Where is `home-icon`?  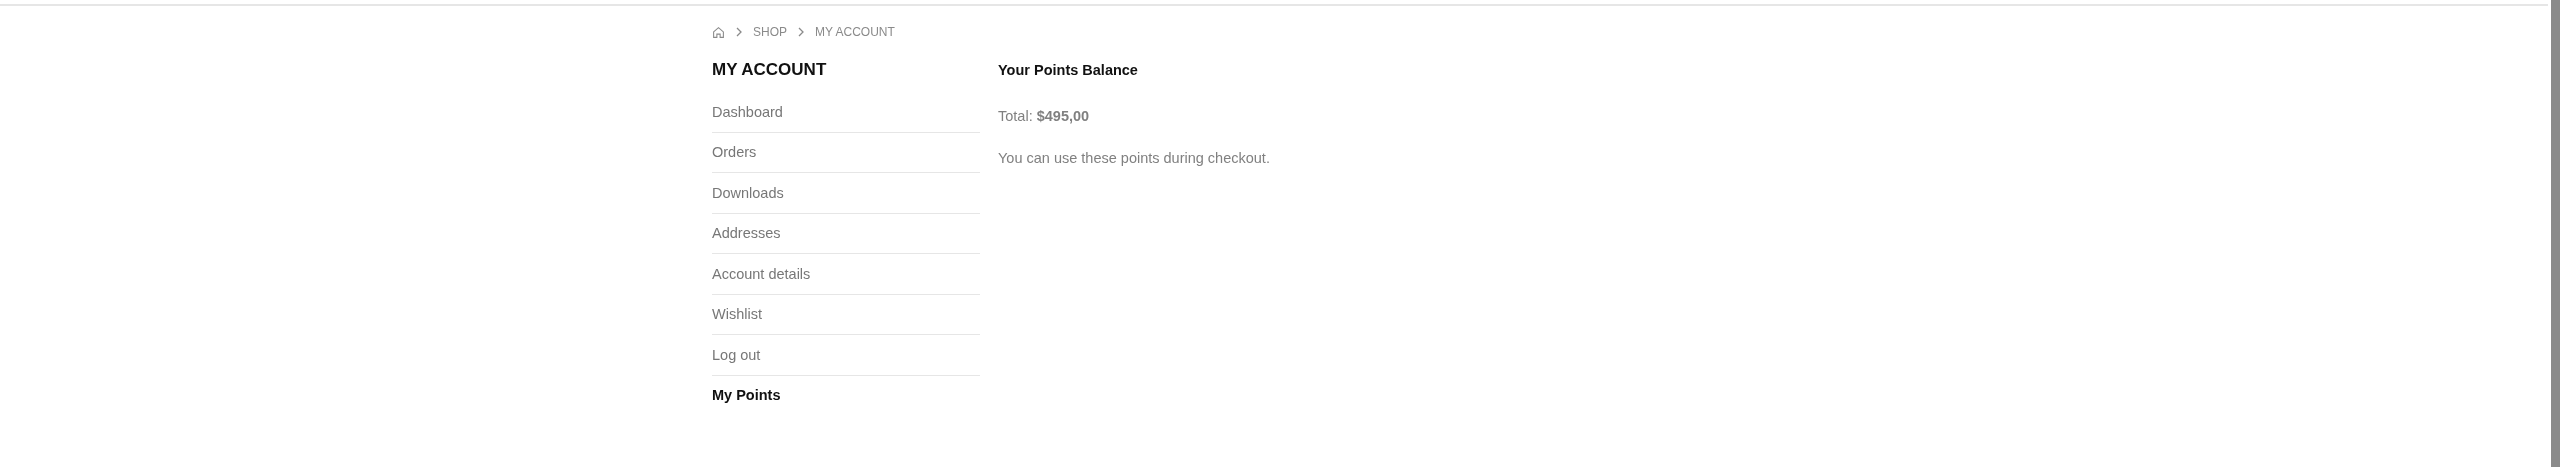 home-icon is located at coordinates (718, 32).